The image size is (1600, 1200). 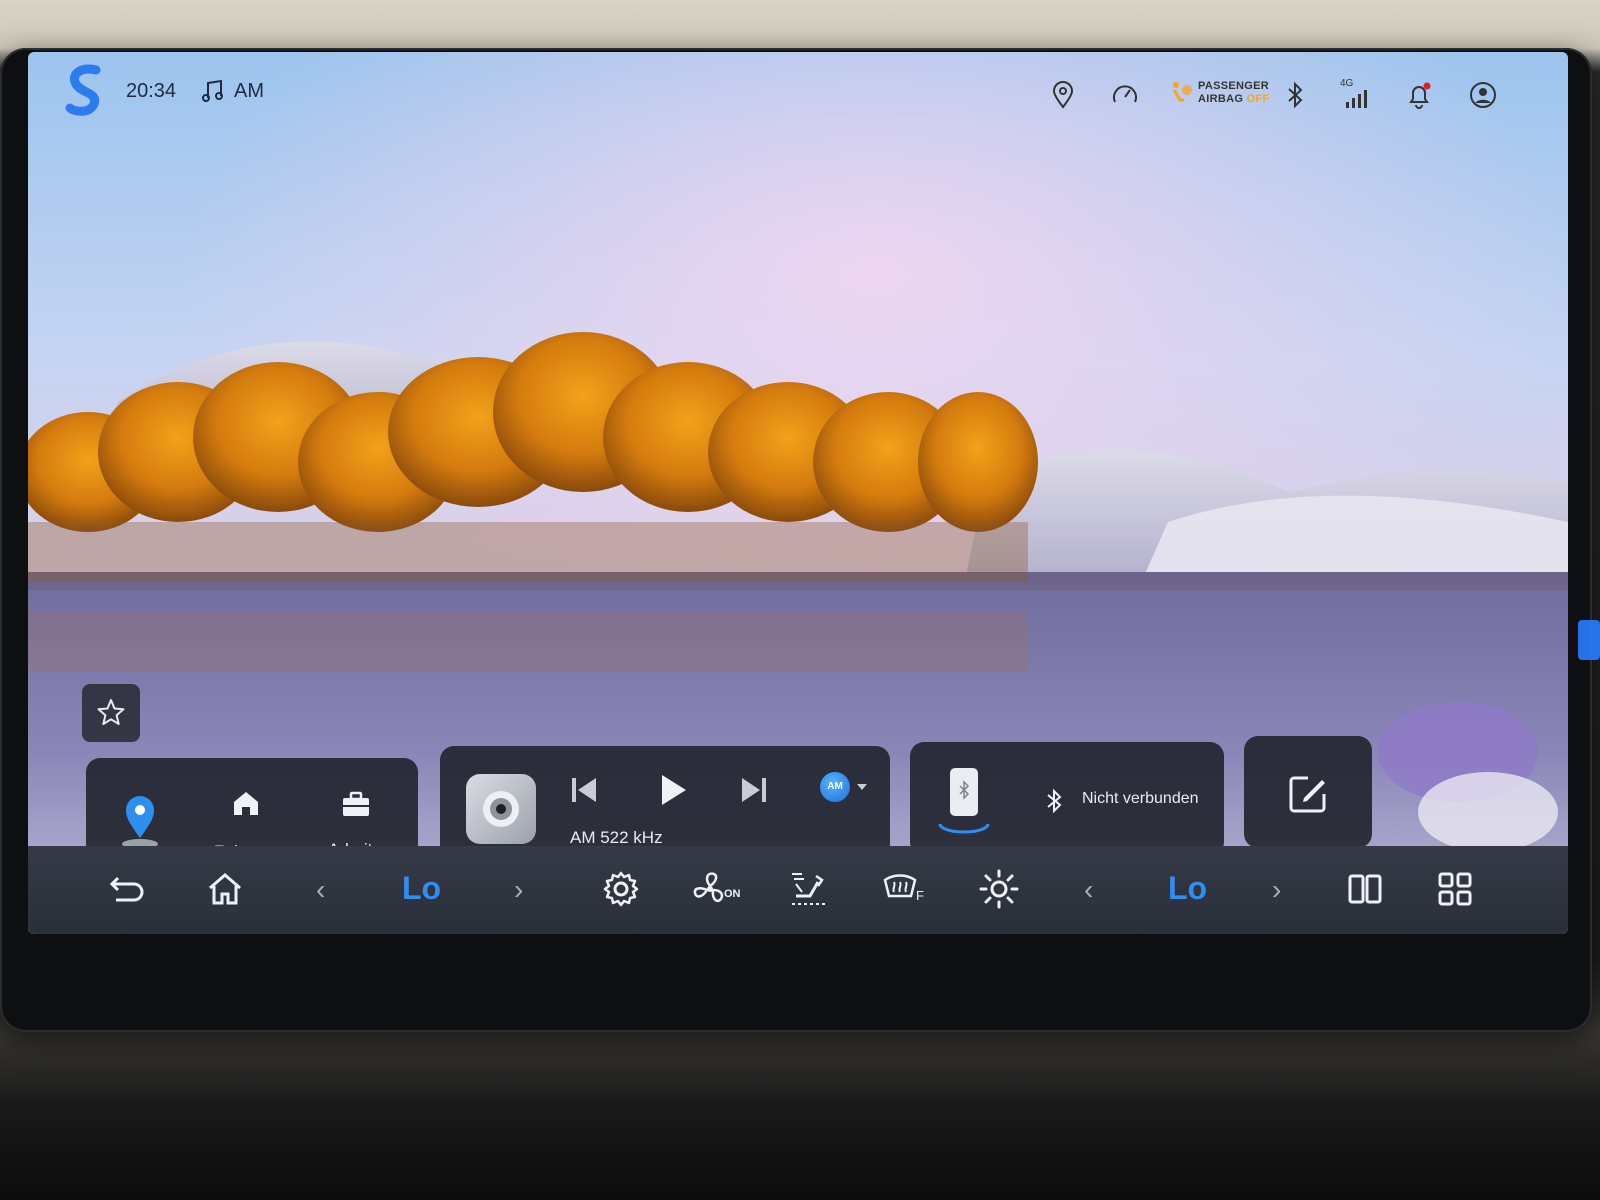 I want to click on chevron-down-icon, so click(x=862, y=787).